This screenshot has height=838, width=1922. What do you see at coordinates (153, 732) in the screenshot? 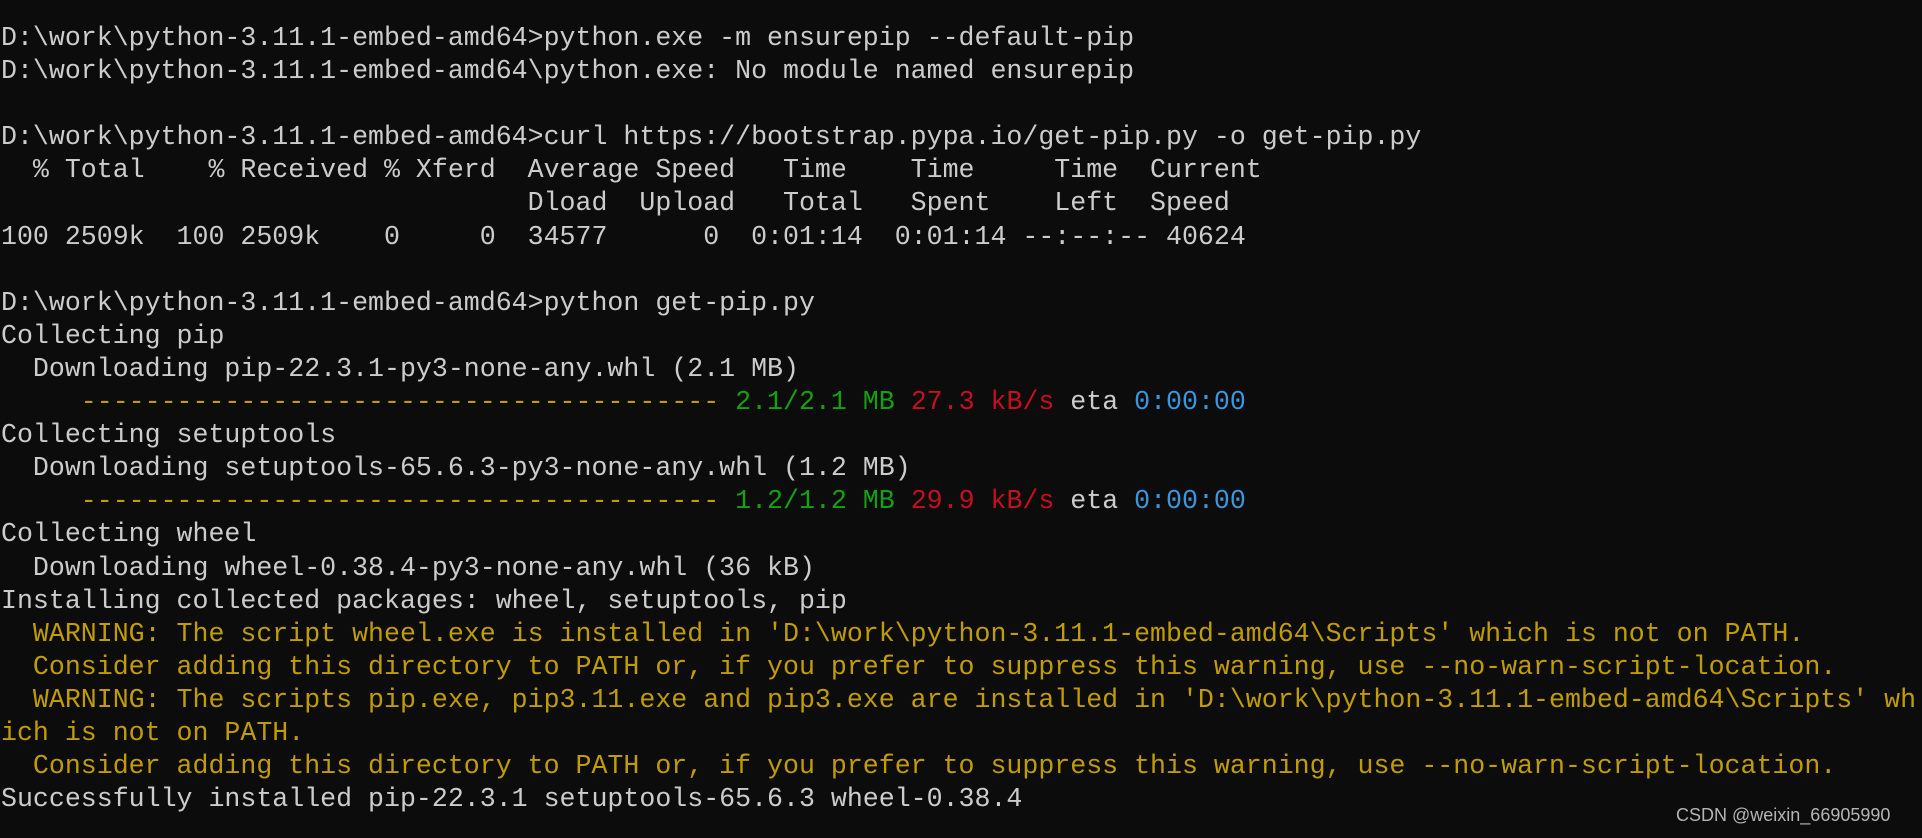
I see `terminal-text-yellow: ich is not on PATH.` at bounding box center [153, 732].